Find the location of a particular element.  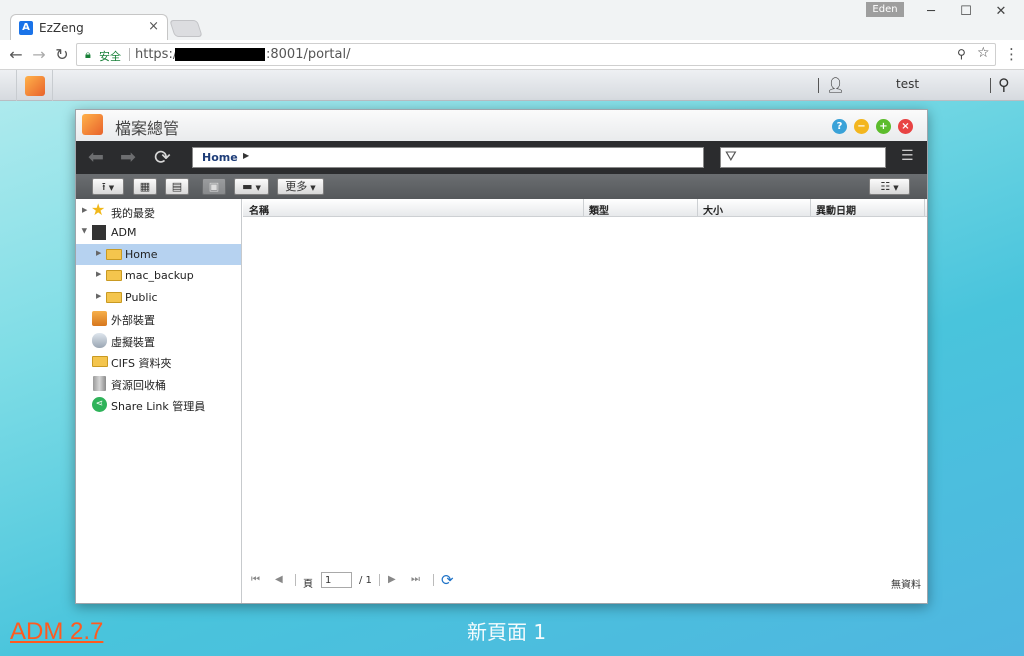

browser-tabstrip: A EzZeng × Eden ─ ☐ ✕ is located at coordinates (512, 20).